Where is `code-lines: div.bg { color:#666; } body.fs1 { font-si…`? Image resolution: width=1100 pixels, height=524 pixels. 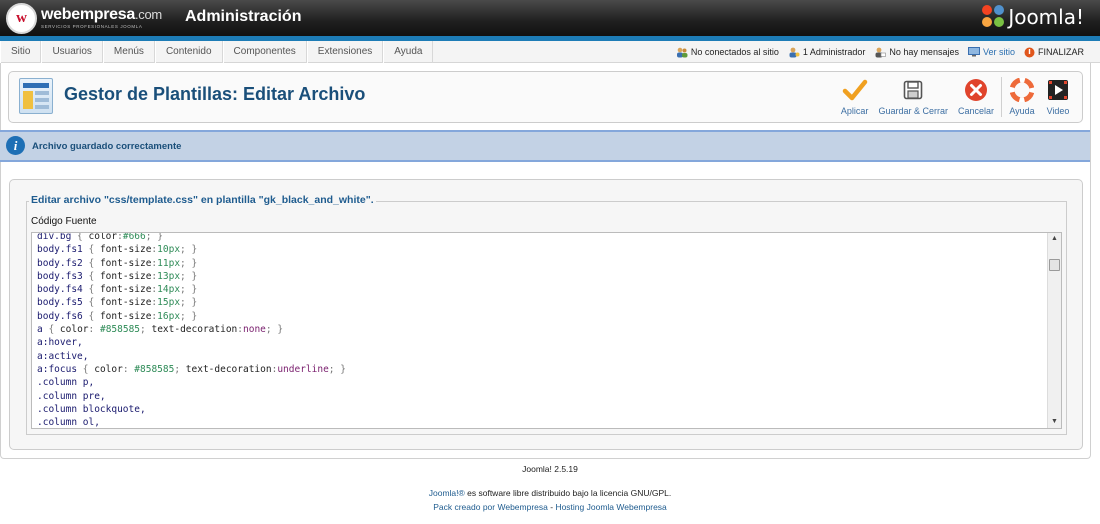
code-lines: div.bg { color:#666; } body.fs1 { font-si… is located at coordinates (191, 330).